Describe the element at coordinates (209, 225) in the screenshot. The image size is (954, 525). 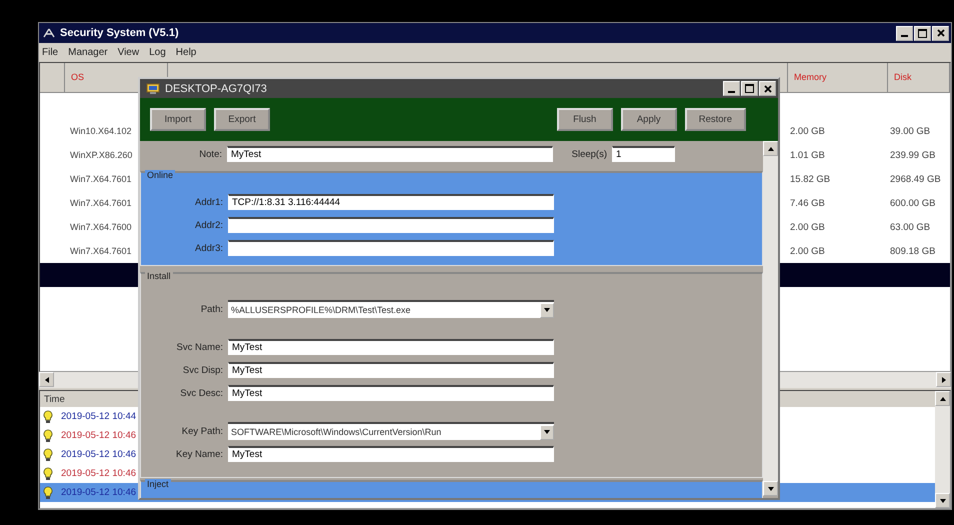
I see `field-label: Addr2:` at that location.